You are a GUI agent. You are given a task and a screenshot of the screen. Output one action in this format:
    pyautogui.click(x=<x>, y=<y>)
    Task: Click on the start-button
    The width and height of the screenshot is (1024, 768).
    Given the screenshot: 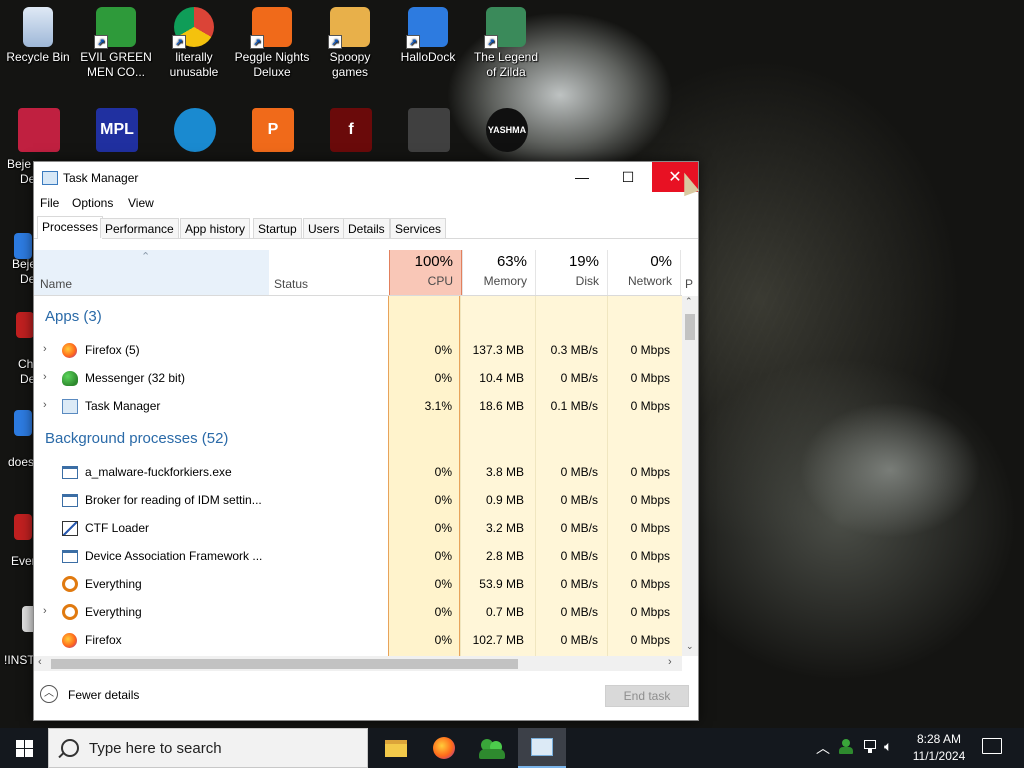 What is the action you would take?
    pyautogui.click(x=24, y=748)
    